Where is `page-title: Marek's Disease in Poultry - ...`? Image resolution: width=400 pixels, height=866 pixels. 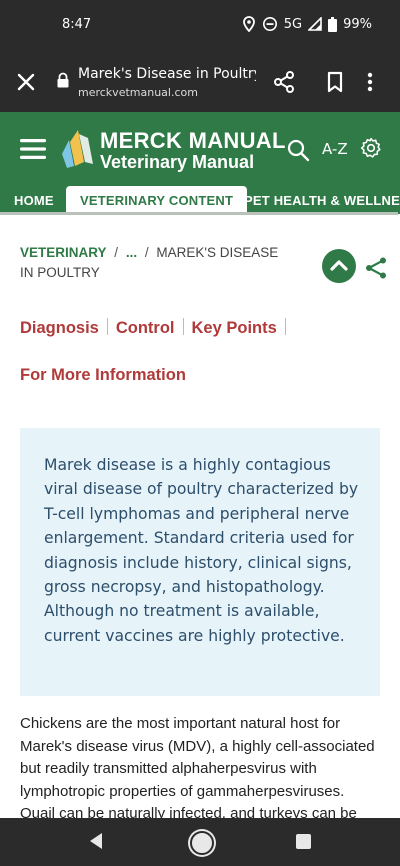 page-title: Marek's Disease in Poultry - ... is located at coordinates (167, 74).